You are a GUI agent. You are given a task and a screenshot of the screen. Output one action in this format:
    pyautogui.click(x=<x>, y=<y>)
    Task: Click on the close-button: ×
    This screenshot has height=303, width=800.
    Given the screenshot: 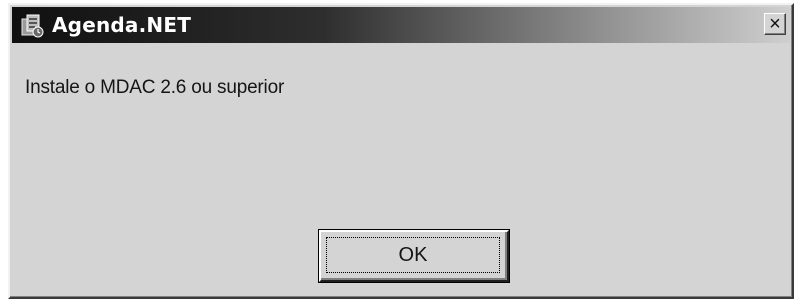 What is the action you would take?
    pyautogui.click(x=775, y=24)
    